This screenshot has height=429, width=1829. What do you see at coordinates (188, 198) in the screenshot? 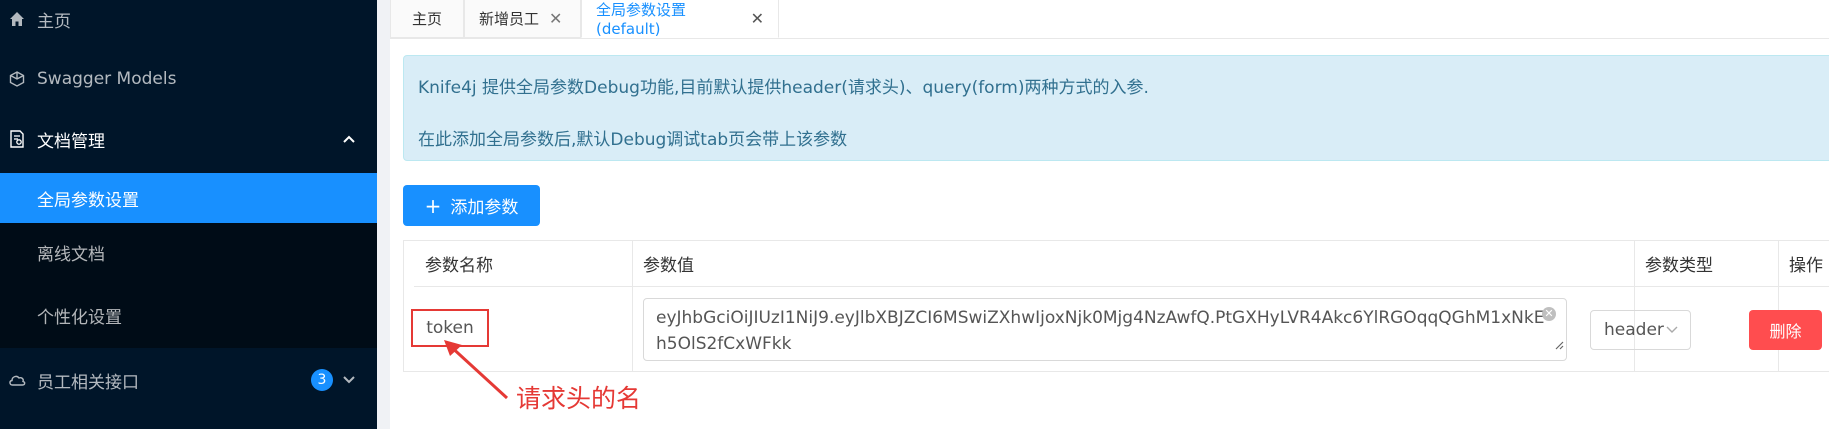
I see `sidebar-item-global-params: 全局参数设置` at bounding box center [188, 198].